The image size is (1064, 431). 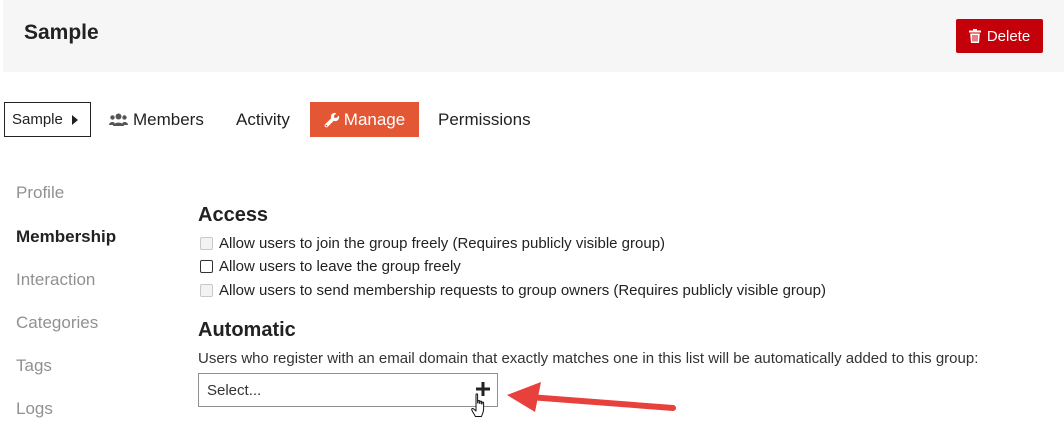 I want to click on sidebar-item-membership: Membership, so click(x=66, y=237).